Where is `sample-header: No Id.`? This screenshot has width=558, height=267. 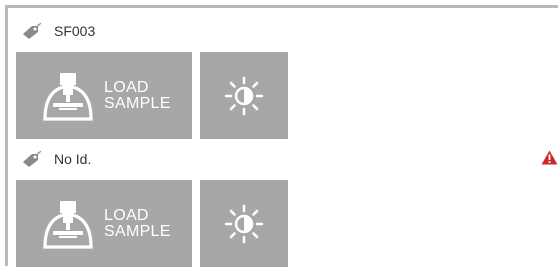 sample-header: No Id. is located at coordinates (55, 159).